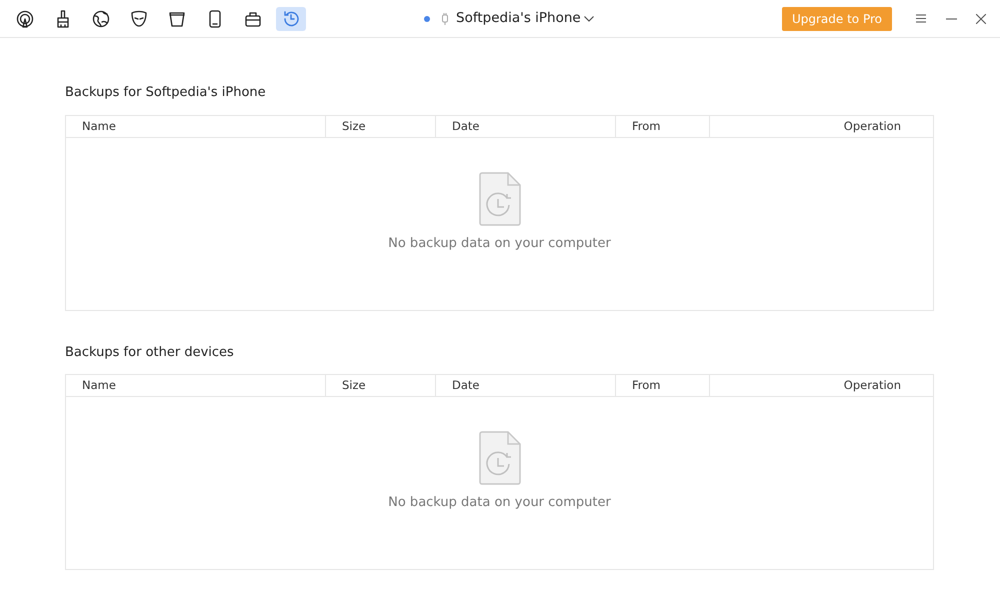 This screenshot has width=1000, height=615. What do you see at coordinates (150, 353) in the screenshot?
I see `section-title: Backups for other devices` at bounding box center [150, 353].